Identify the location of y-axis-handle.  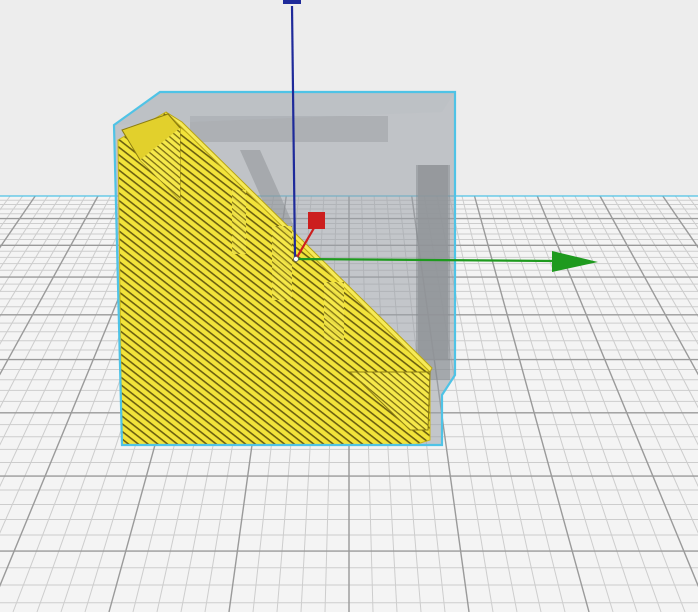
(316, 220).